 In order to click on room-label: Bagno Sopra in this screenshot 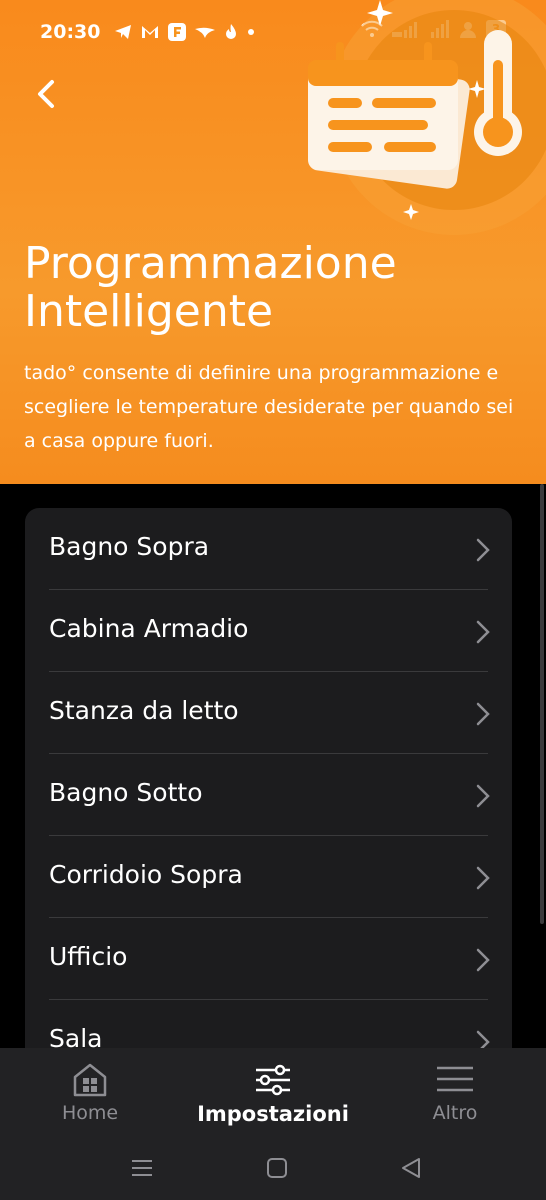, I will do `click(129, 546)`.